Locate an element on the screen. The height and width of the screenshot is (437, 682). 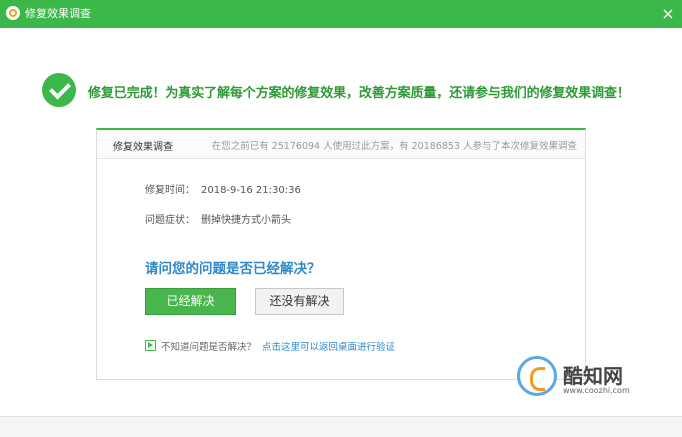
symptom-label: 问题症状： is located at coordinates (170, 220).